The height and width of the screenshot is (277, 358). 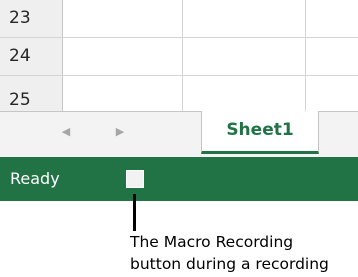 What do you see at coordinates (212, 242) in the screenshot?
I see `caption-line-1: The Macro Recording` at bounding box center [212, 242].